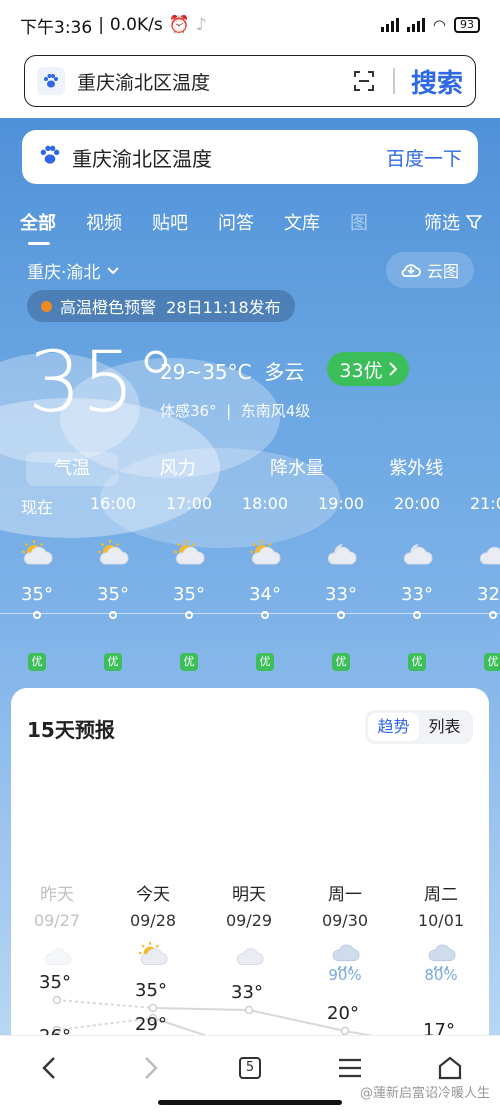  I want to click on day-date: 09/28, so click(153, 920).